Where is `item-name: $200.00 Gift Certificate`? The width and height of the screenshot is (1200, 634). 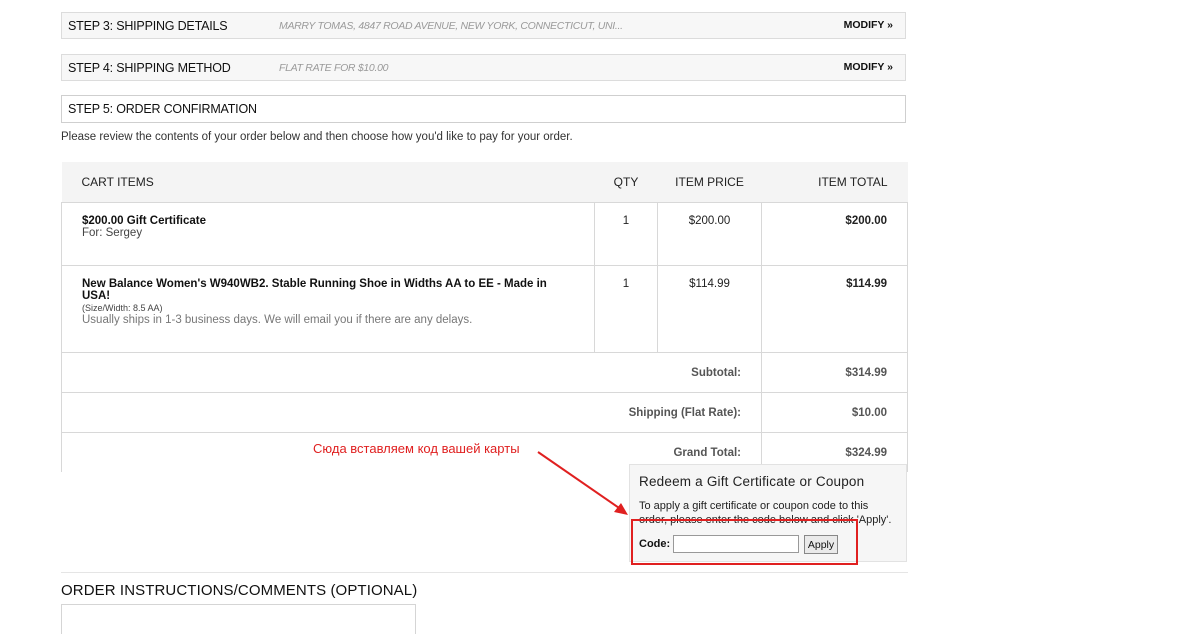 item-name: $200.00 Gift Certificate is located at coordinates (144, 221).